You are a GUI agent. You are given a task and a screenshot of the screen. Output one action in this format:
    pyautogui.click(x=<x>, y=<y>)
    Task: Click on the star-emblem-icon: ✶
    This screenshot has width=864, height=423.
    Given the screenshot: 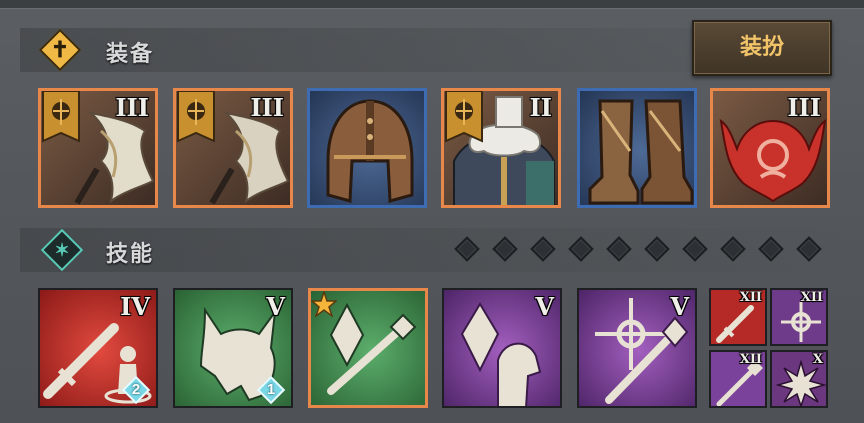 What is the action you would take?
    pyautogui.click(x=62, y=250)
    